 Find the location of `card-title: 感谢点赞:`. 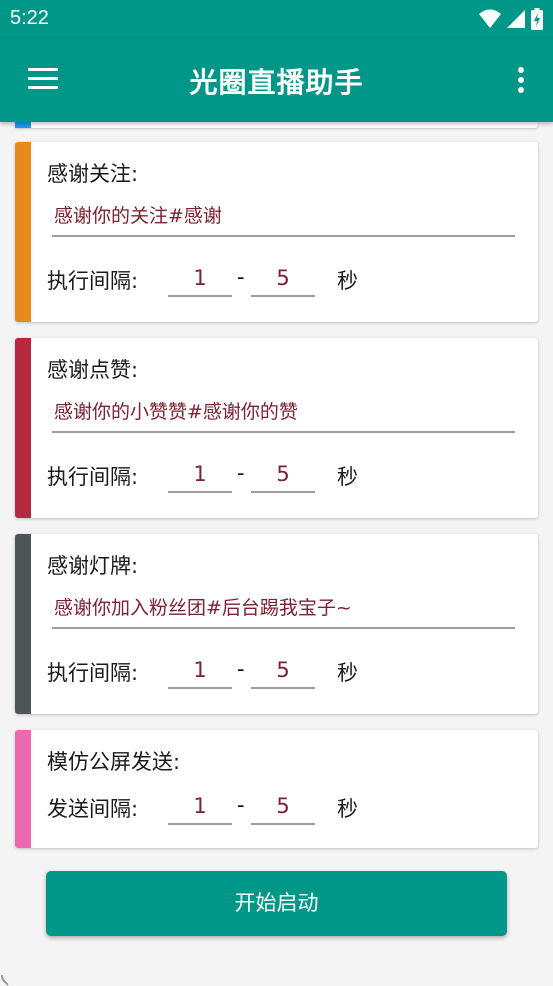

card-title: 感谢点赞: is located at coordinates (93, 370).